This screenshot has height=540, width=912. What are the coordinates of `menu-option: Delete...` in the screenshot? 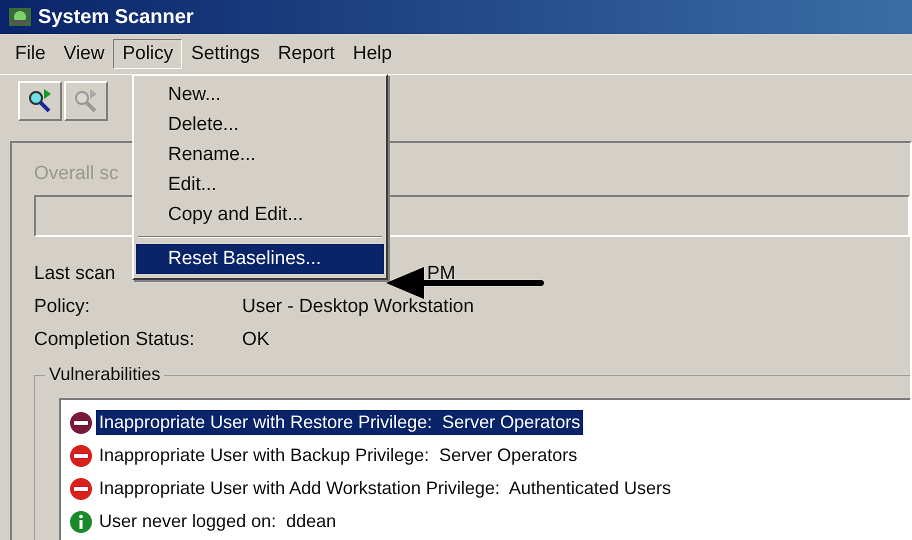 It's located at (260, 125).